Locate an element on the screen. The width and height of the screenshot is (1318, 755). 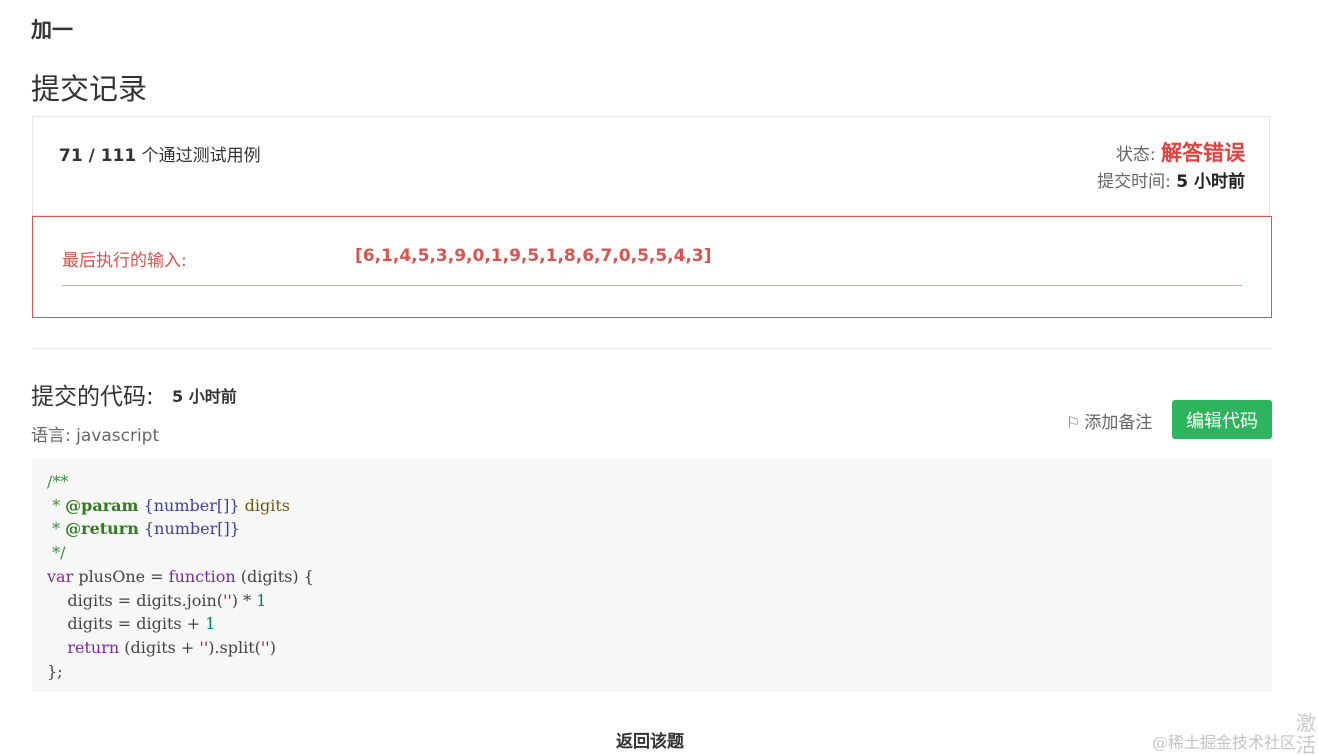
status-value: 解答错误 is located at coordinates (1203, 153).